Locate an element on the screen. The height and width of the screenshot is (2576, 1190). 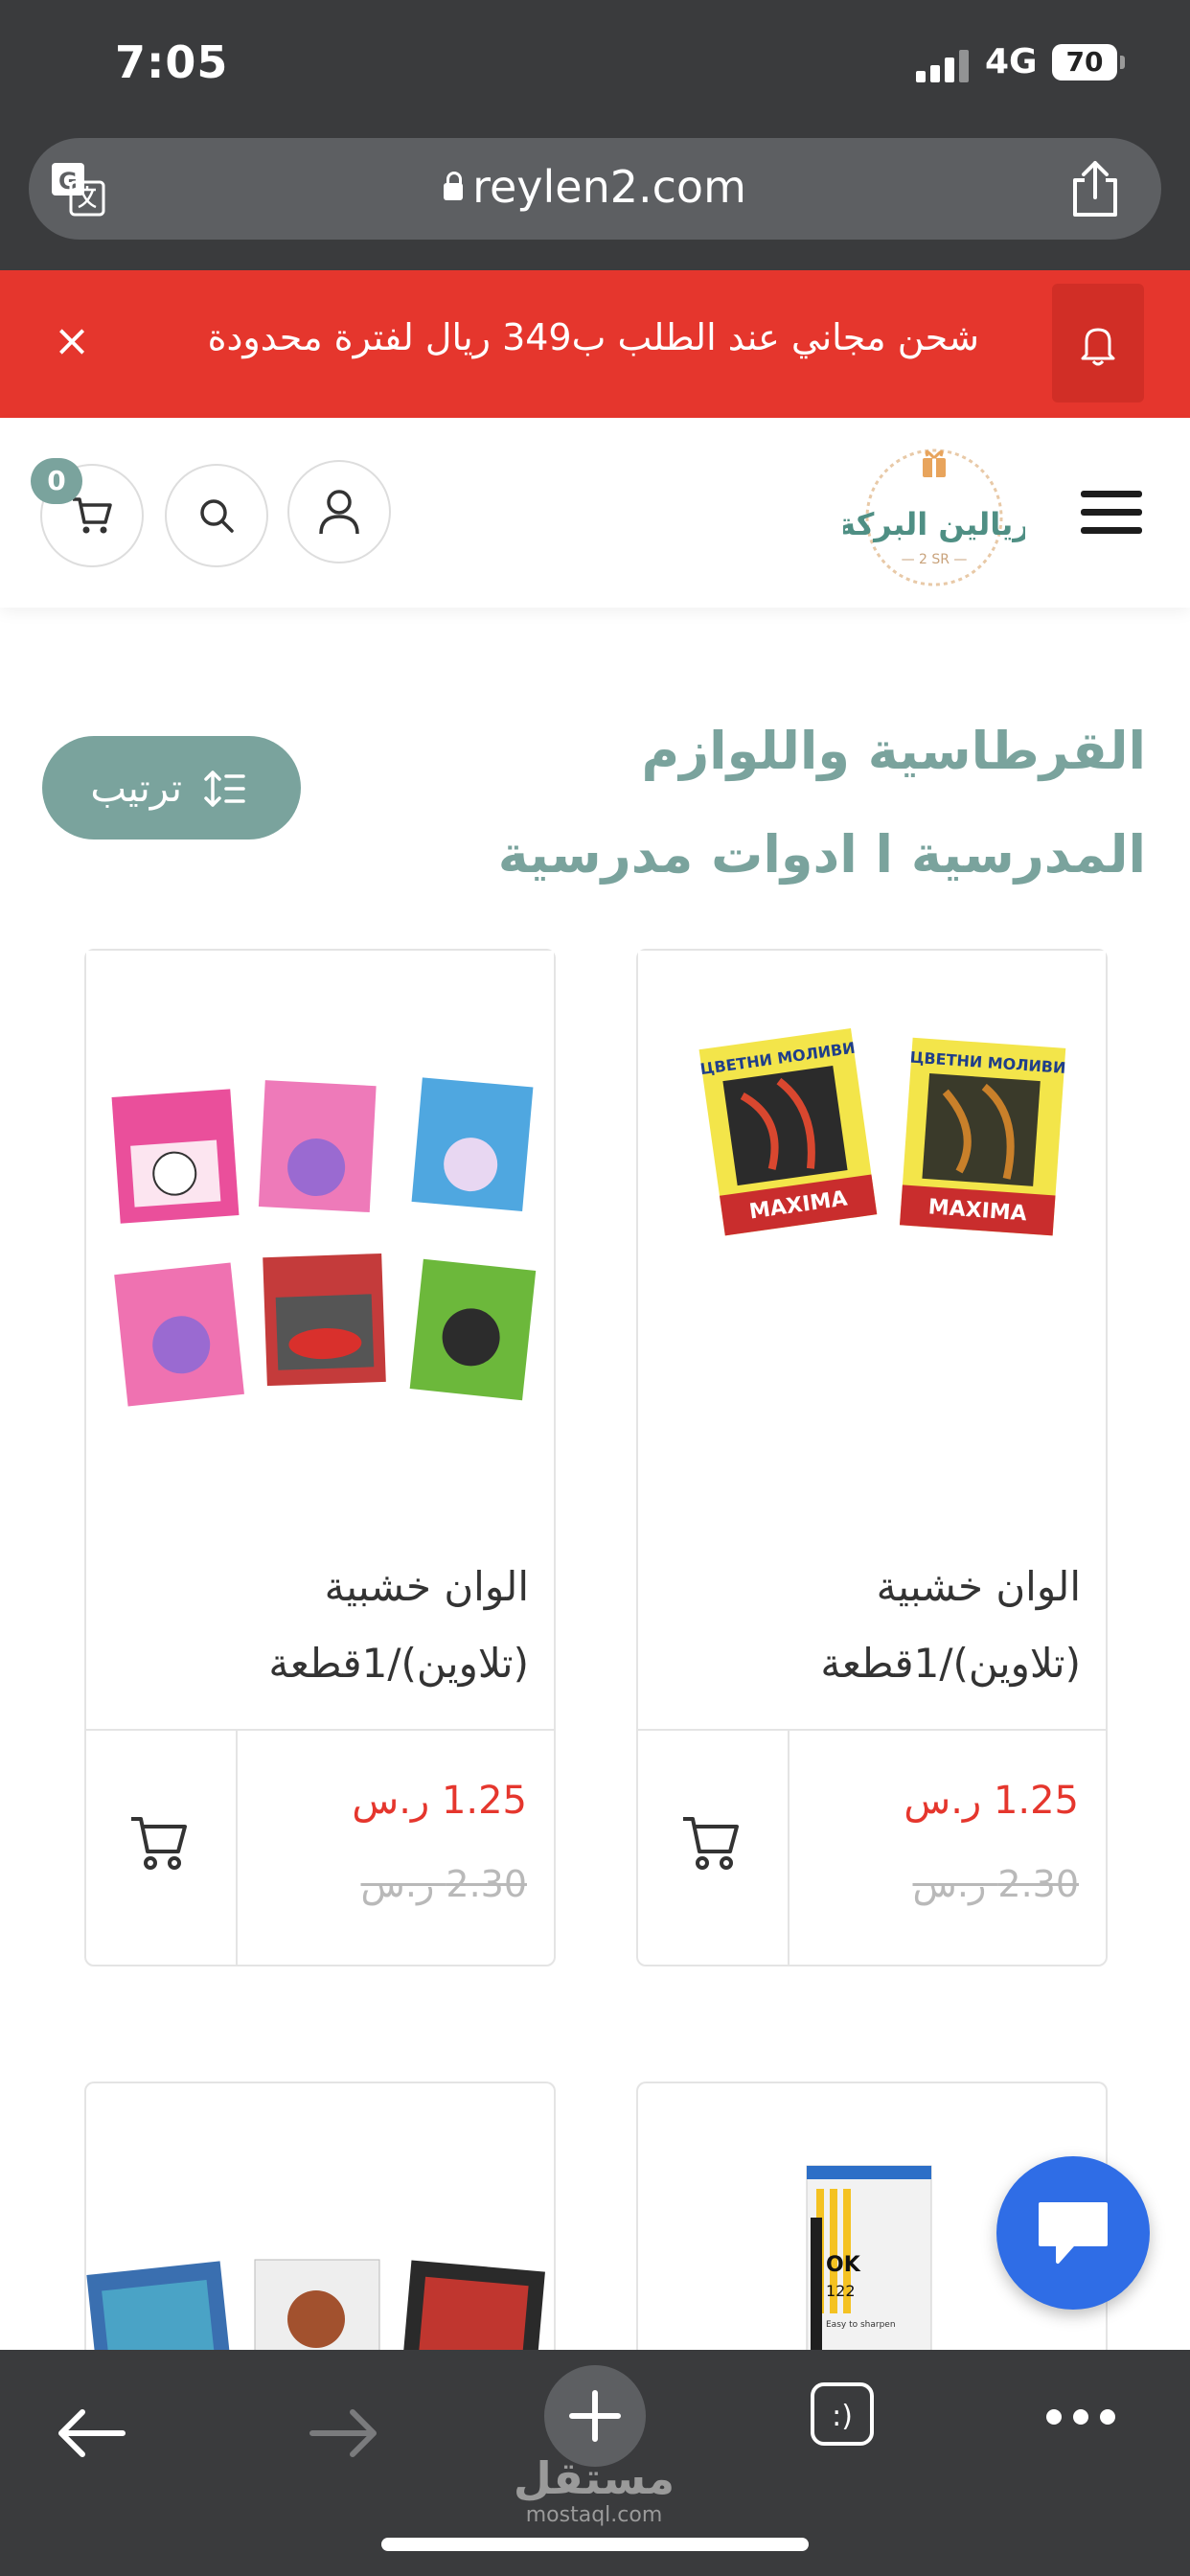
browser-bottom-toolbar: :) مستقل mostaql.com is located at coordinates (595, 2463).